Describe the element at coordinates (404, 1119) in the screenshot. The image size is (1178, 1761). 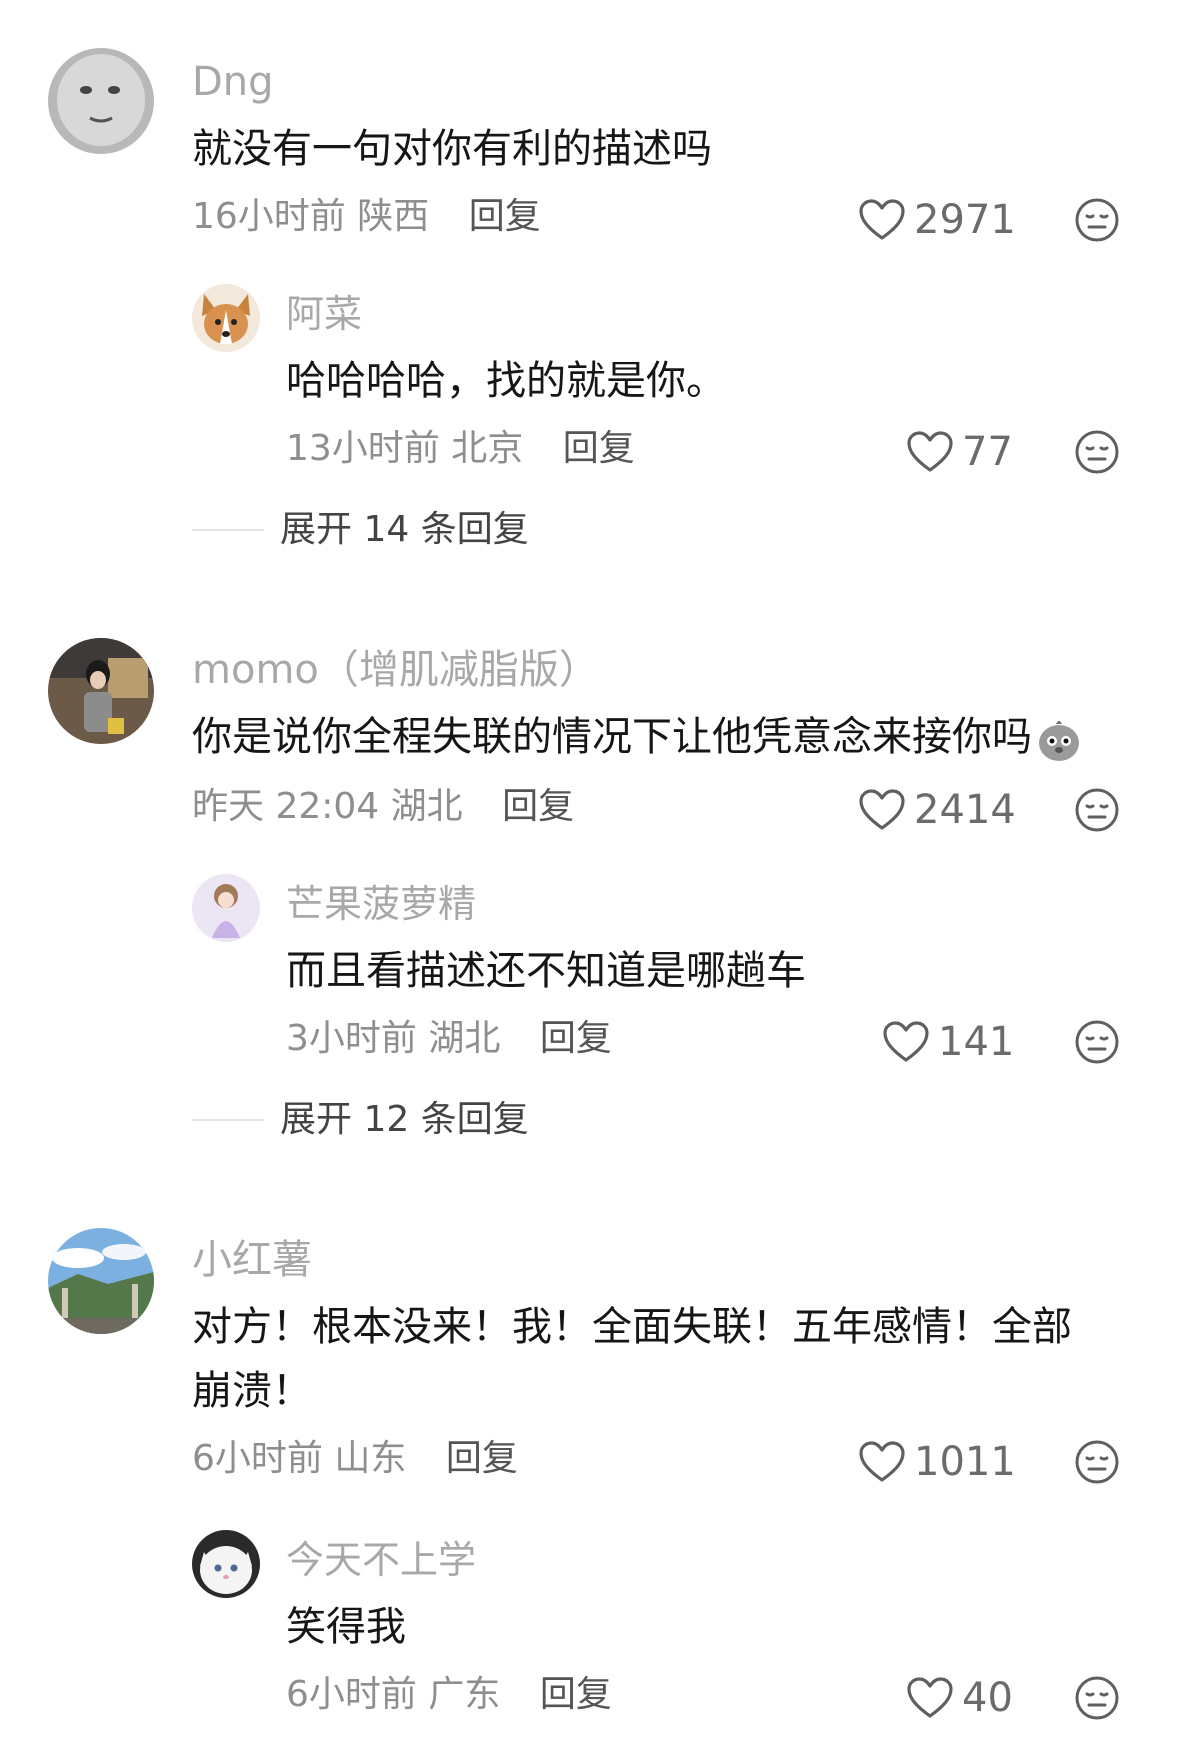
I see `expand-replies-label: 展开 12 条回复` at that location.